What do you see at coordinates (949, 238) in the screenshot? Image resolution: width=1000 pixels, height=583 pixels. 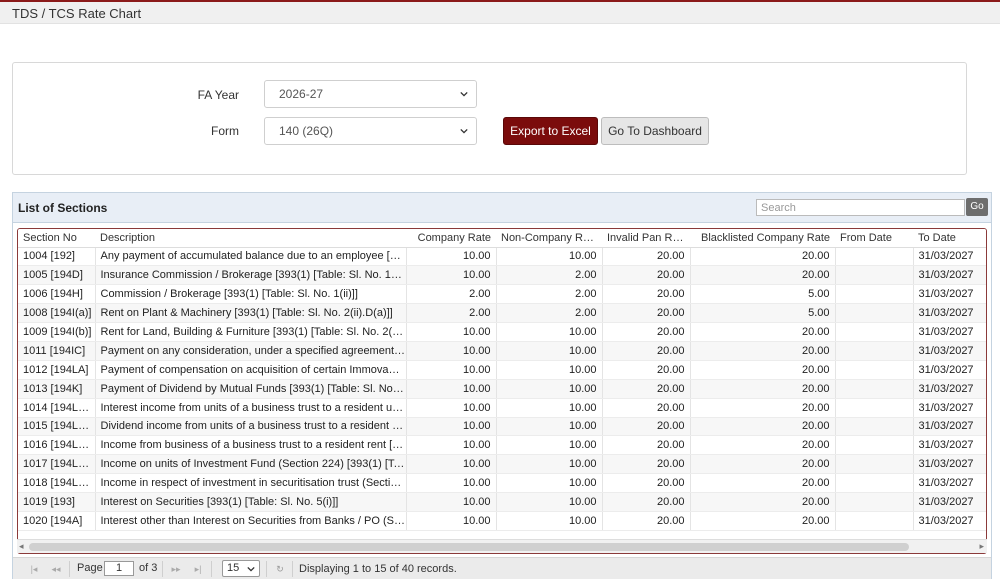 I see `column-header-to-date: To Date` at bounding box center [949, 238].